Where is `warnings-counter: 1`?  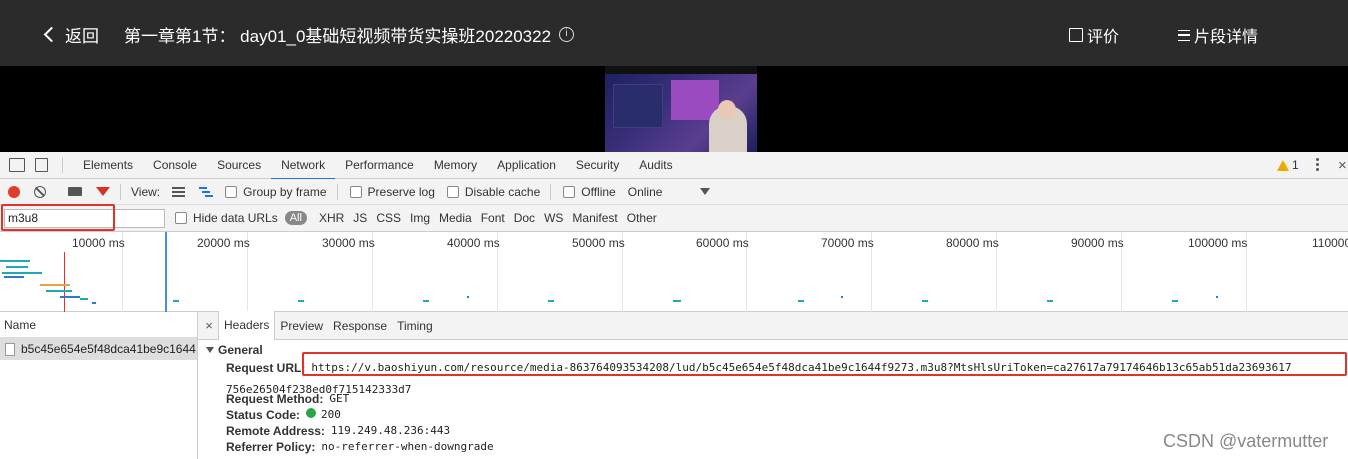
warnings-counter: 1 is located at coordinates (1288, 165).